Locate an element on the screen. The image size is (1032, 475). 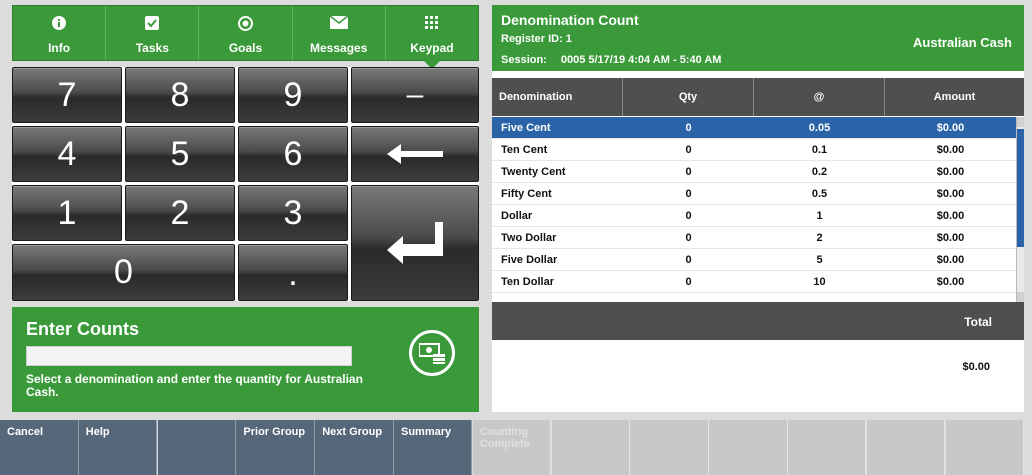
column-header: @ is located at coordinates (819, 97).